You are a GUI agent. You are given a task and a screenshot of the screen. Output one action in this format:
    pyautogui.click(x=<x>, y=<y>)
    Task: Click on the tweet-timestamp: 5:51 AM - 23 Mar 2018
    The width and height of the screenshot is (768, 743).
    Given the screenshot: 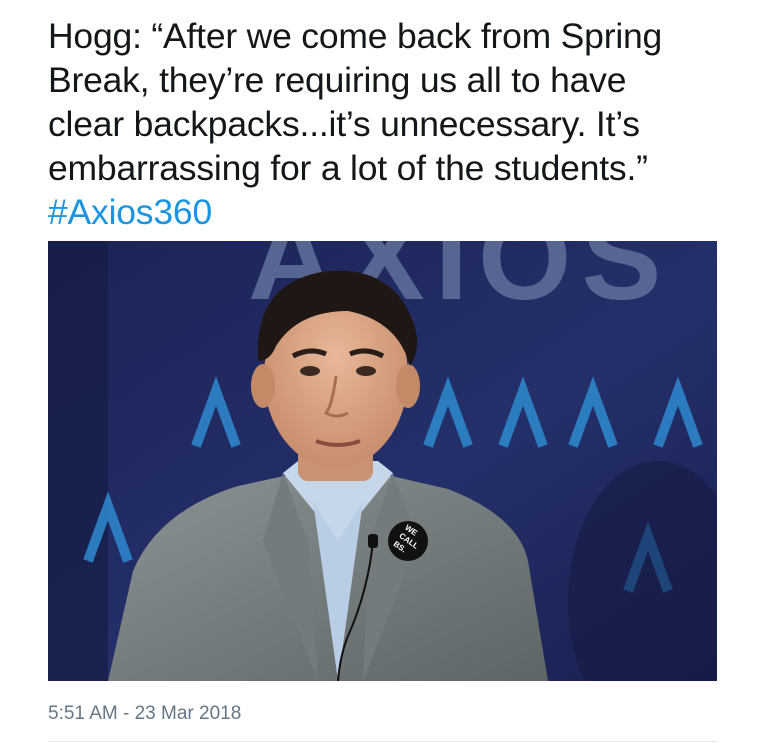 What is the action you would take?
    pyautogui.click(x=144, y=714)
    